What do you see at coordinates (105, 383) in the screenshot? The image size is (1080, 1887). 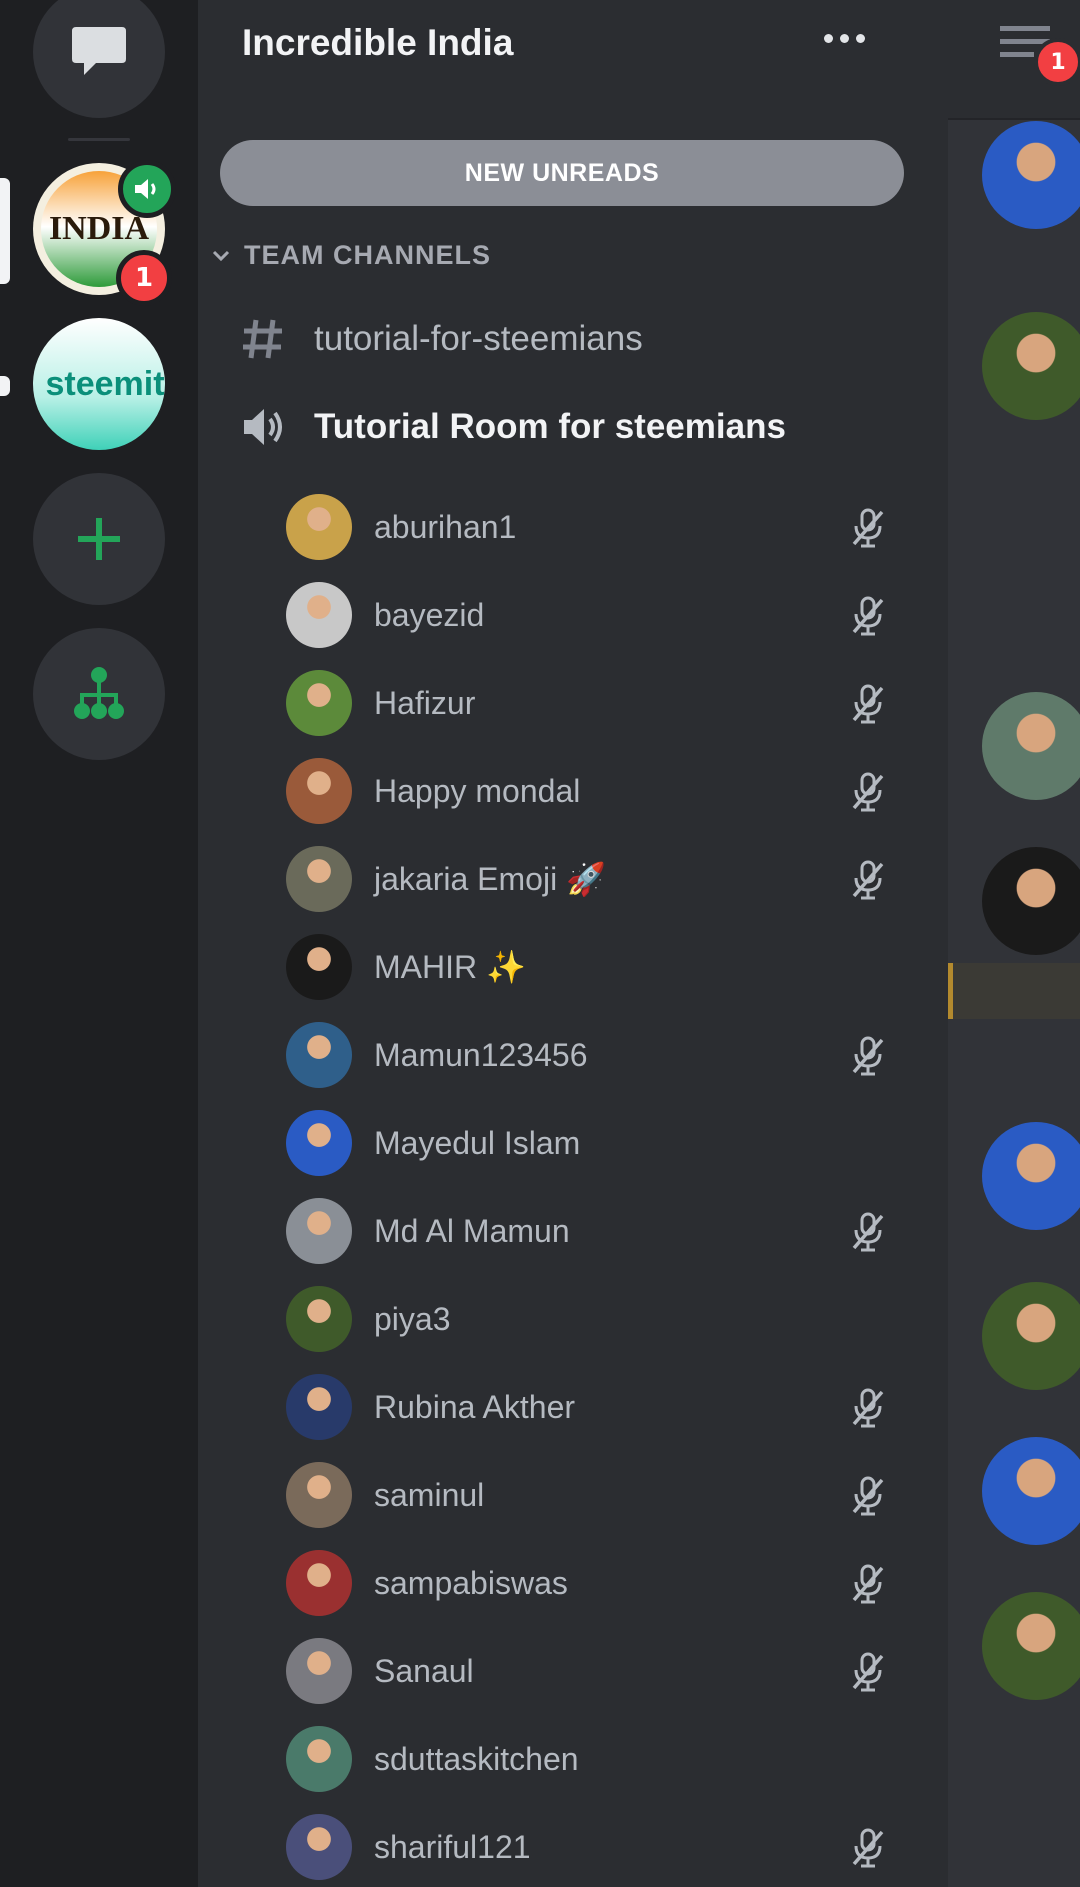 I see `steemit-logo-text: steemit` at bounding box center [105, 383].